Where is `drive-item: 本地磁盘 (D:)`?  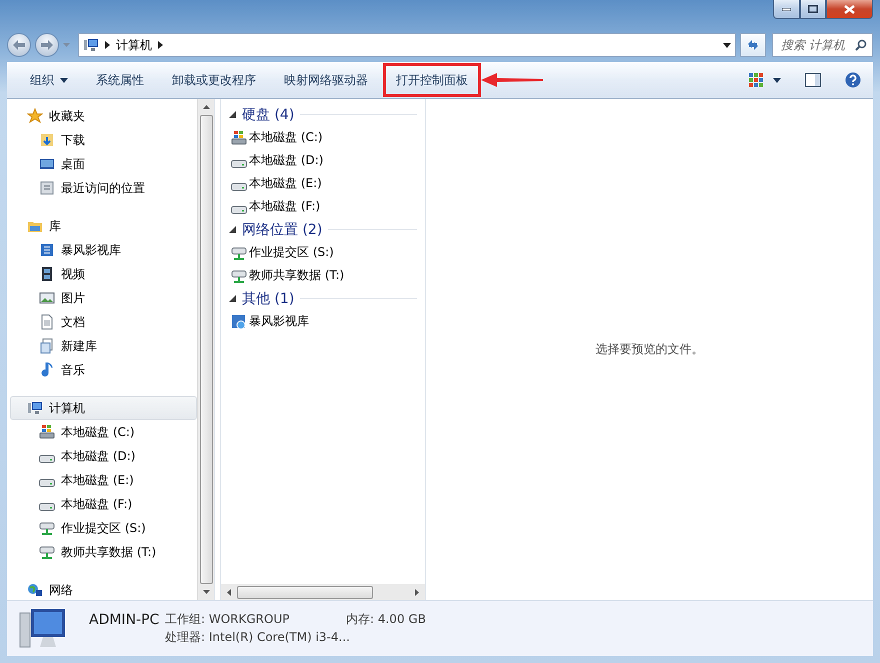 drive-item: 本地磁盘 (D:) is located at coordinates (286, 160).